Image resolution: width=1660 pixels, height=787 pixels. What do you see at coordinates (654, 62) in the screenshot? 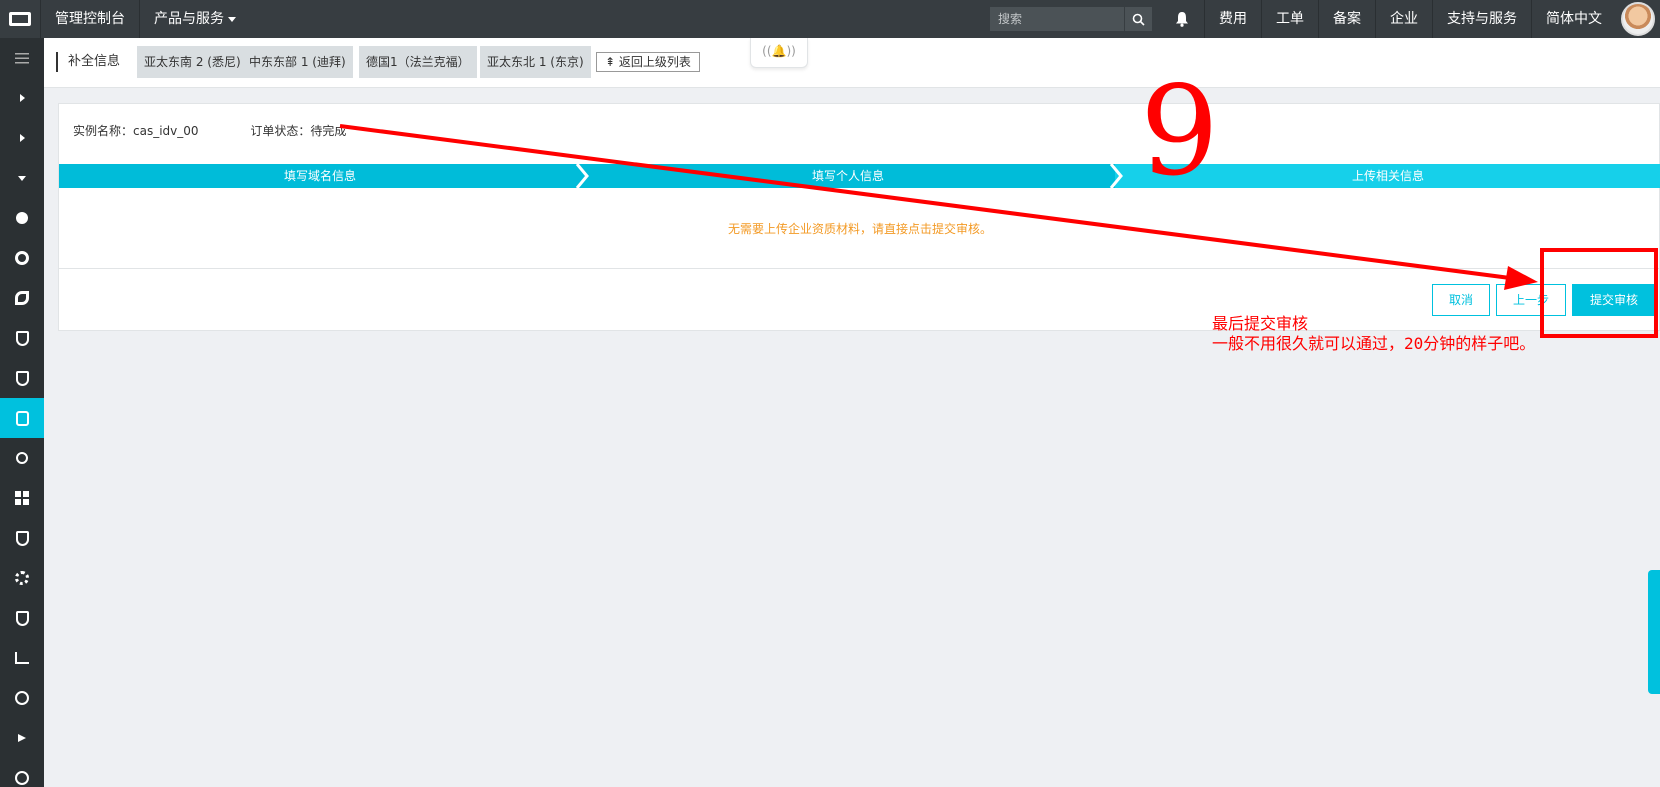
I see `back-to-list-label: 返回上级列表` at bounding box center [654, 62].